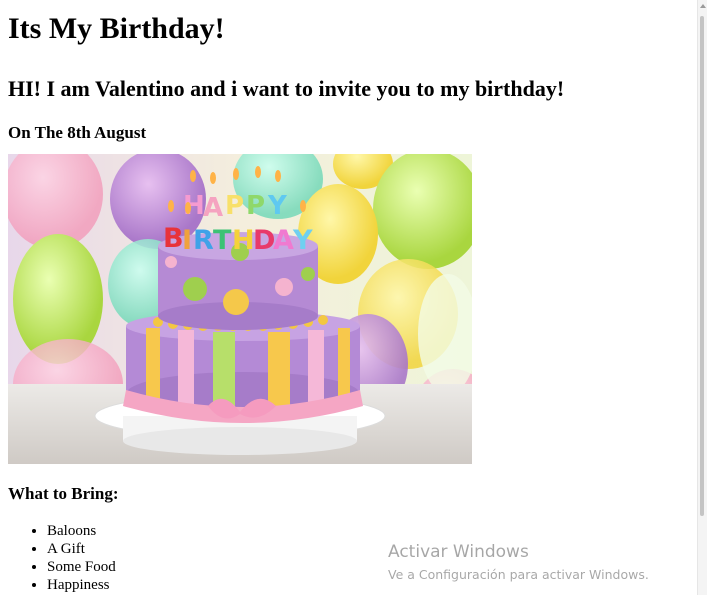 Image resolution: width=707 pixels, height=595 pixels. Describe the element at coordinates (222, 240) in the screenshot. I see `svg-text: T` at that location.